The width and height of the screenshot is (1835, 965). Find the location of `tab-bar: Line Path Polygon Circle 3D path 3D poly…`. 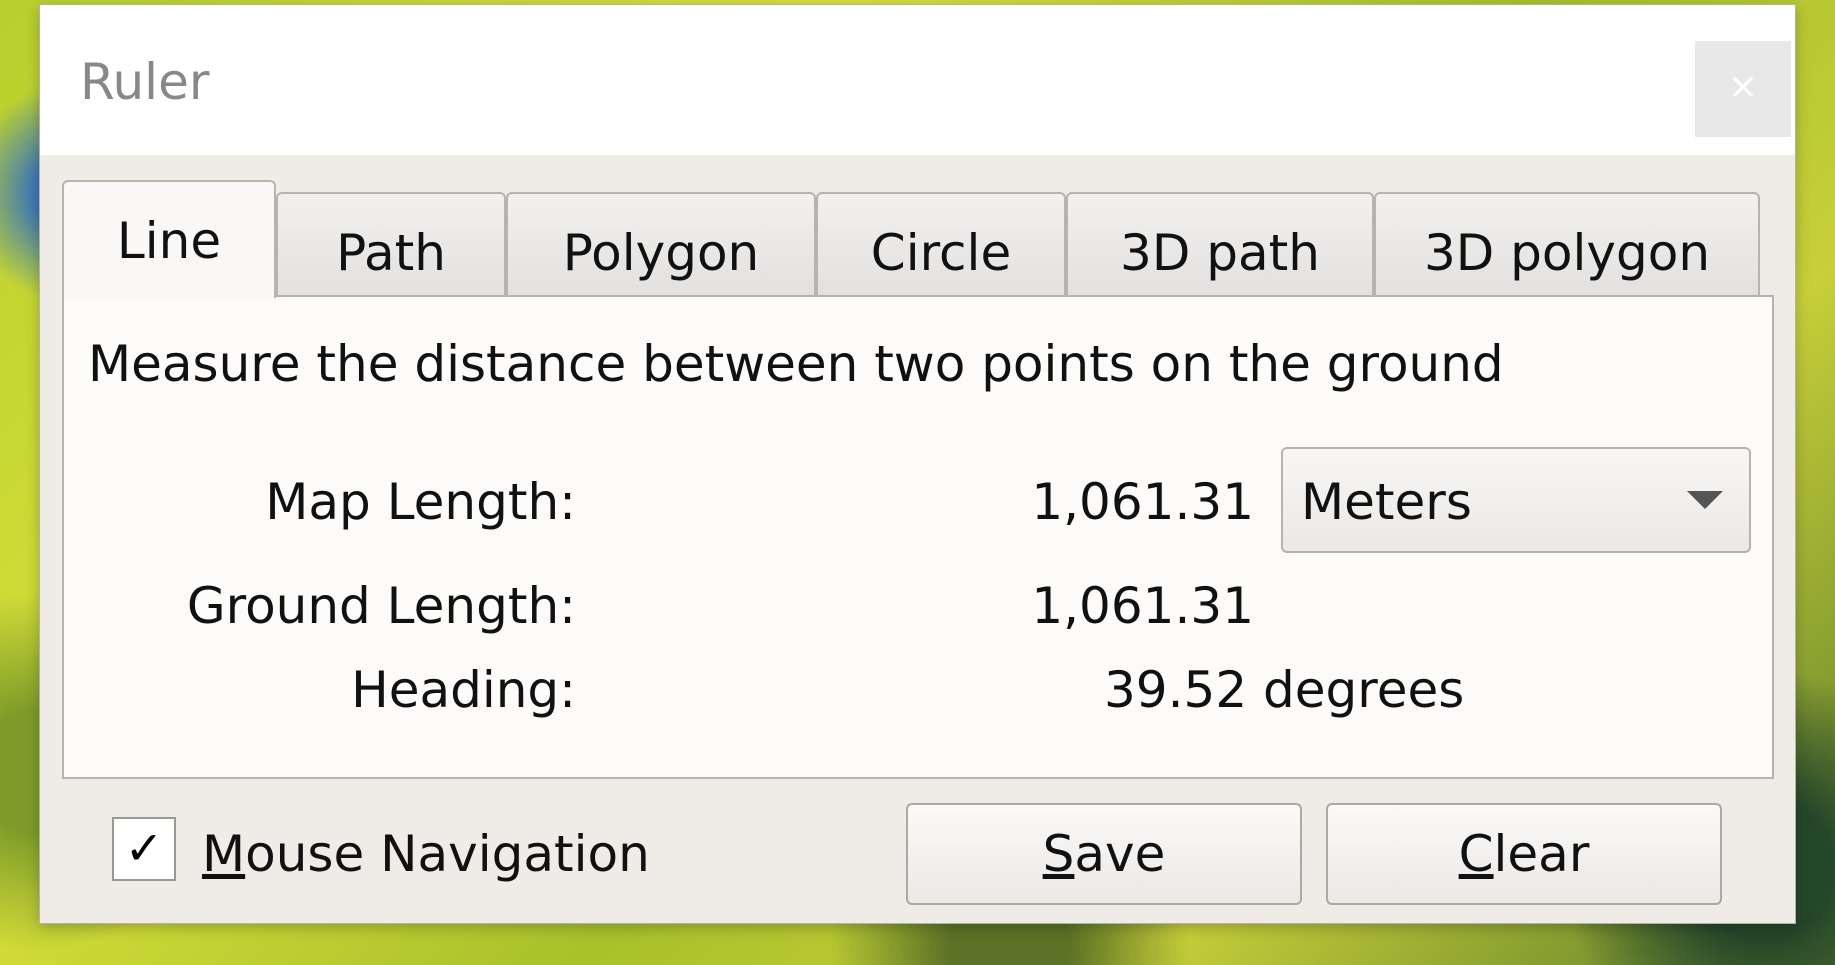

tab-bar: Line Path Polygon Circle 3D path 3D poly… is located at coordinates (918, 239).